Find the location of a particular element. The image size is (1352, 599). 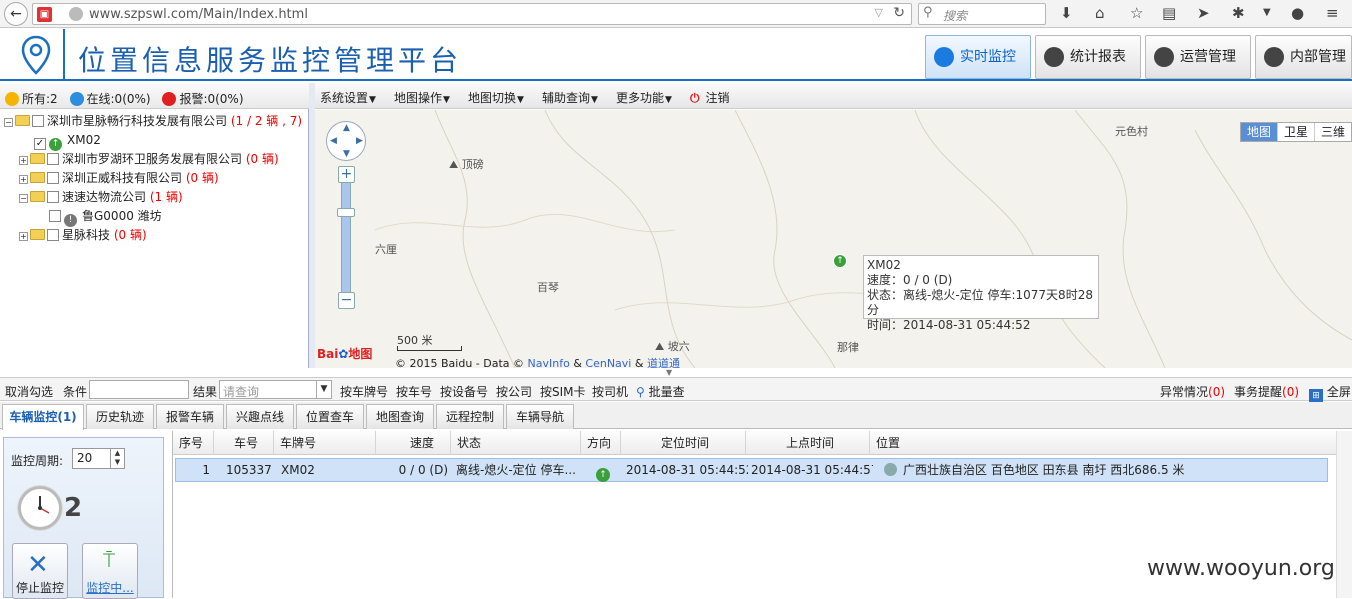

tree-node-company: + 深圳正威科技有限公司 (0 辆) is located at coordinates (119, 178).